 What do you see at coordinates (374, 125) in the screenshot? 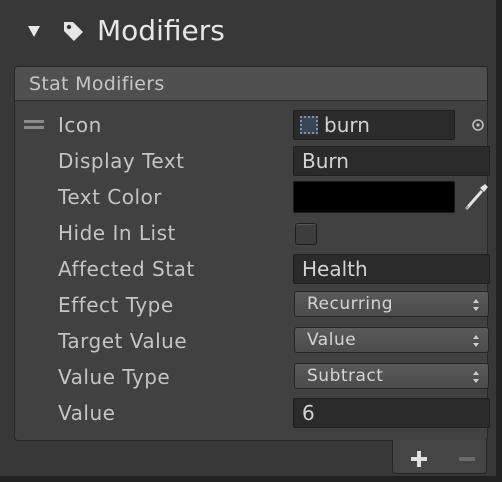
I see `icon-object-field: burn` at bounding box center [374, 125].